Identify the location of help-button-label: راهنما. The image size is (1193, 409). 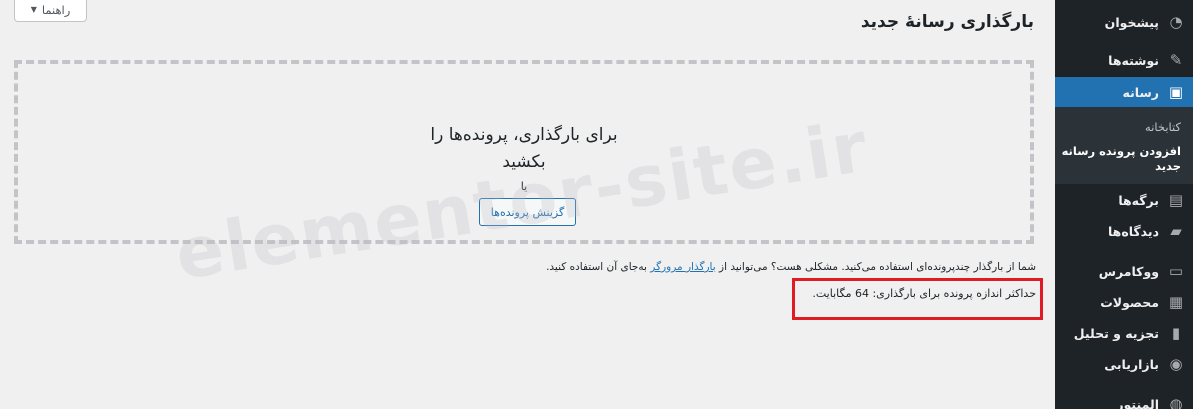
(56, 9).